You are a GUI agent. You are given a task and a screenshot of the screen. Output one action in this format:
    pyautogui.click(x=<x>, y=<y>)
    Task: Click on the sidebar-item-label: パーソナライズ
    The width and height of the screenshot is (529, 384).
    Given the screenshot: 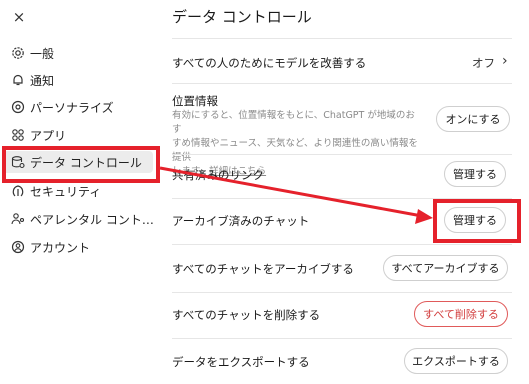 What is the action you would take?
    pyautogui.click(x=72, y=107)
    